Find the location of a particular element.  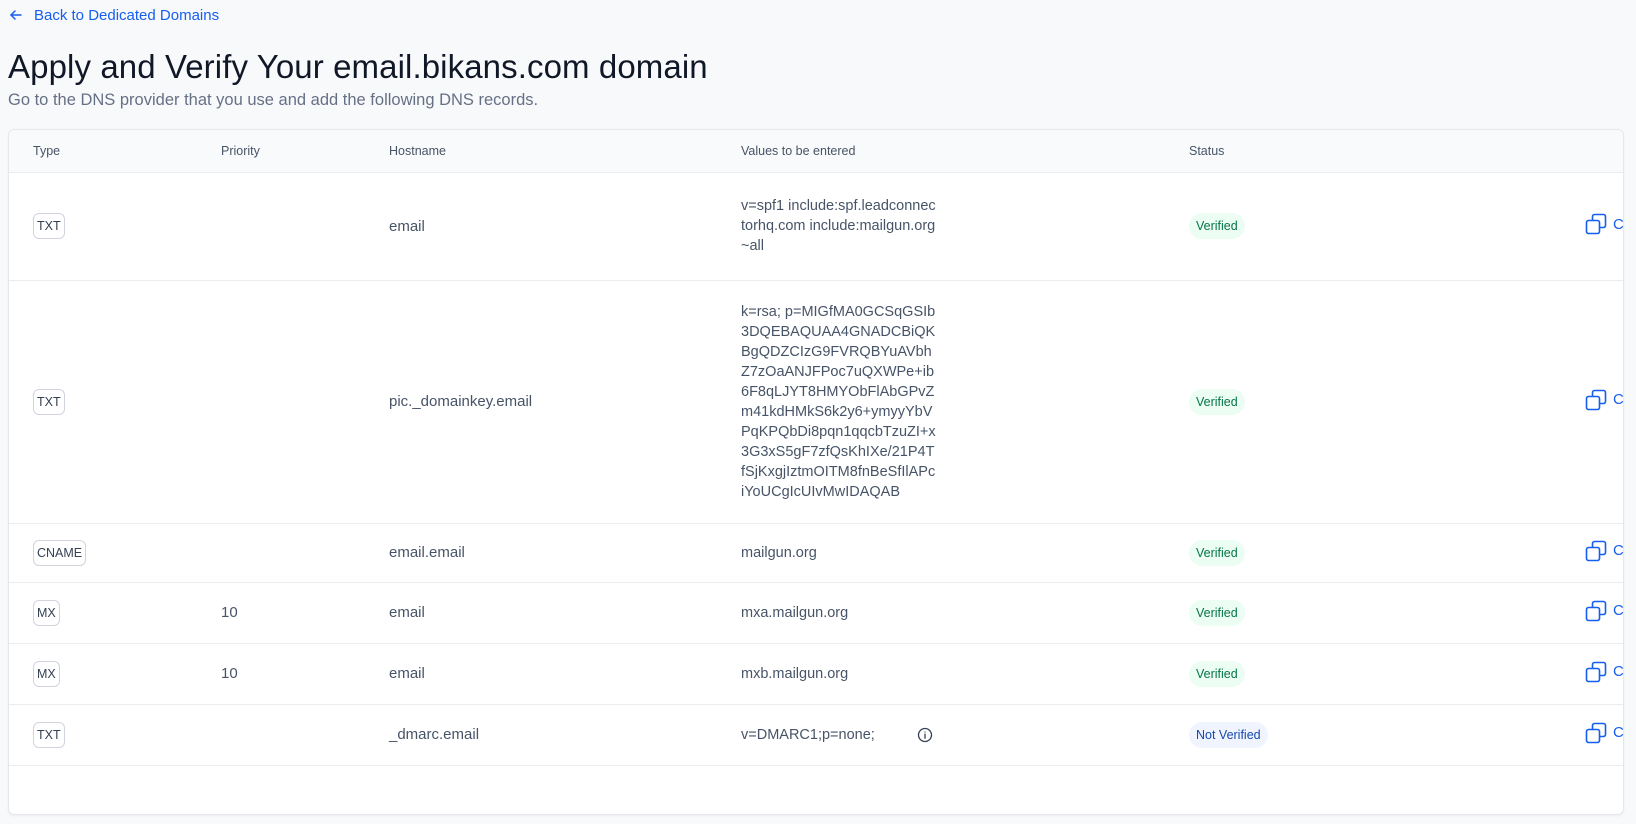

hostname-cell: pic._domainkey.email is located at coordinates (565, 402).